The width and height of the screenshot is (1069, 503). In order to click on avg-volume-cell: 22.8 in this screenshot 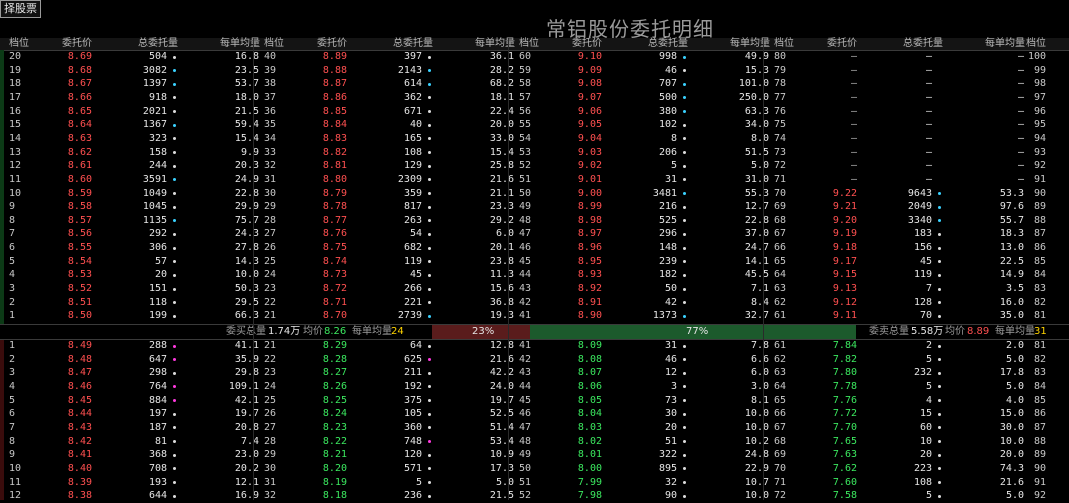, I will do `click(756, 220)`.